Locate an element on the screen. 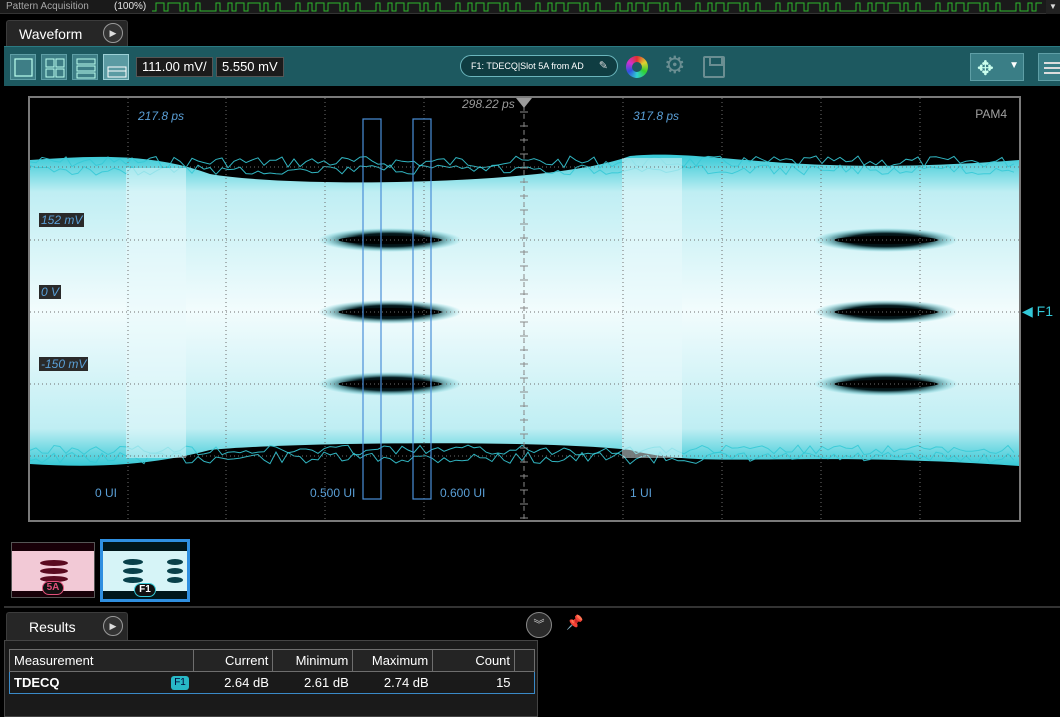 This screenshot has width=1060, height=717. thumbnail-5a-badge: 5A is located at coordinates (53, 588).